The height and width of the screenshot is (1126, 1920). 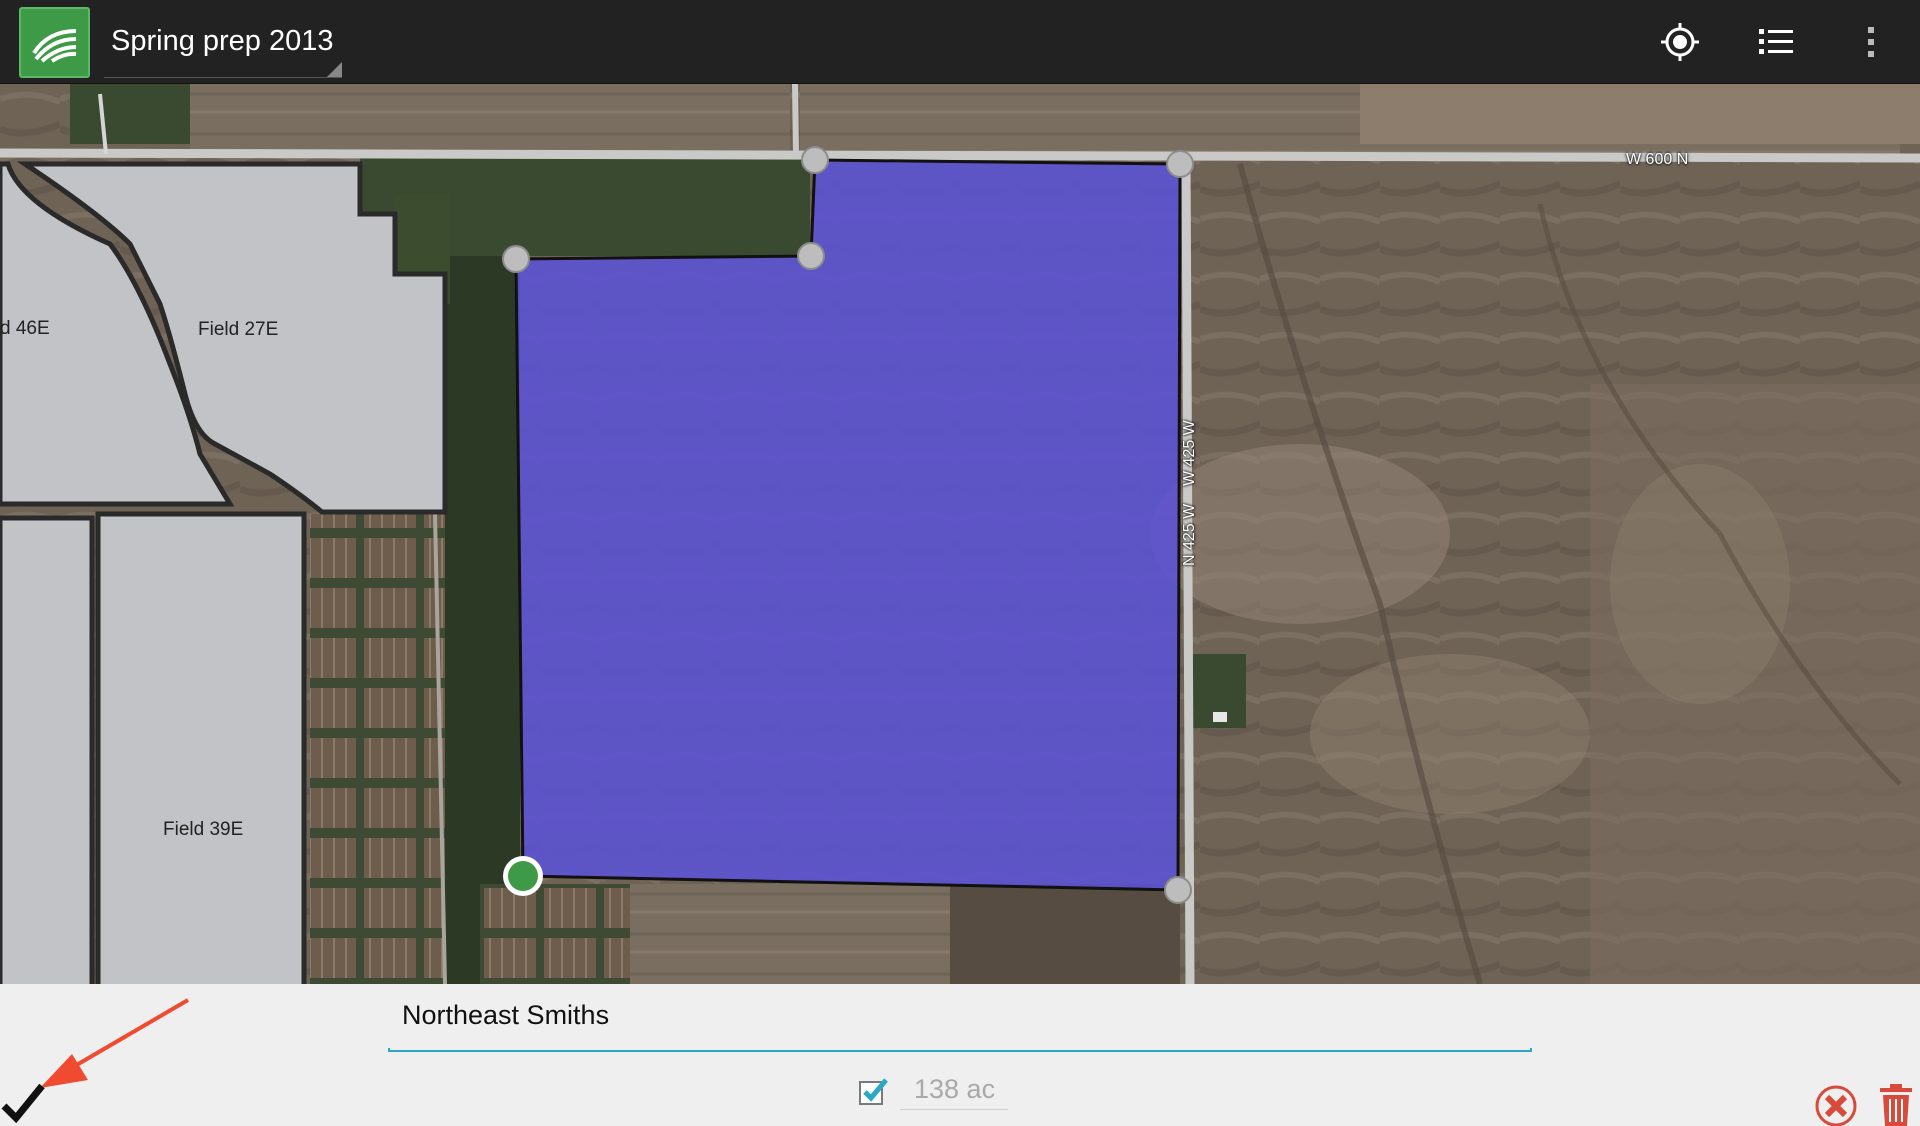 What do you see at coordinates (334, 69) in the screenshot?
I see `spinner-corner-indicator` at bounding box center [334, 69].